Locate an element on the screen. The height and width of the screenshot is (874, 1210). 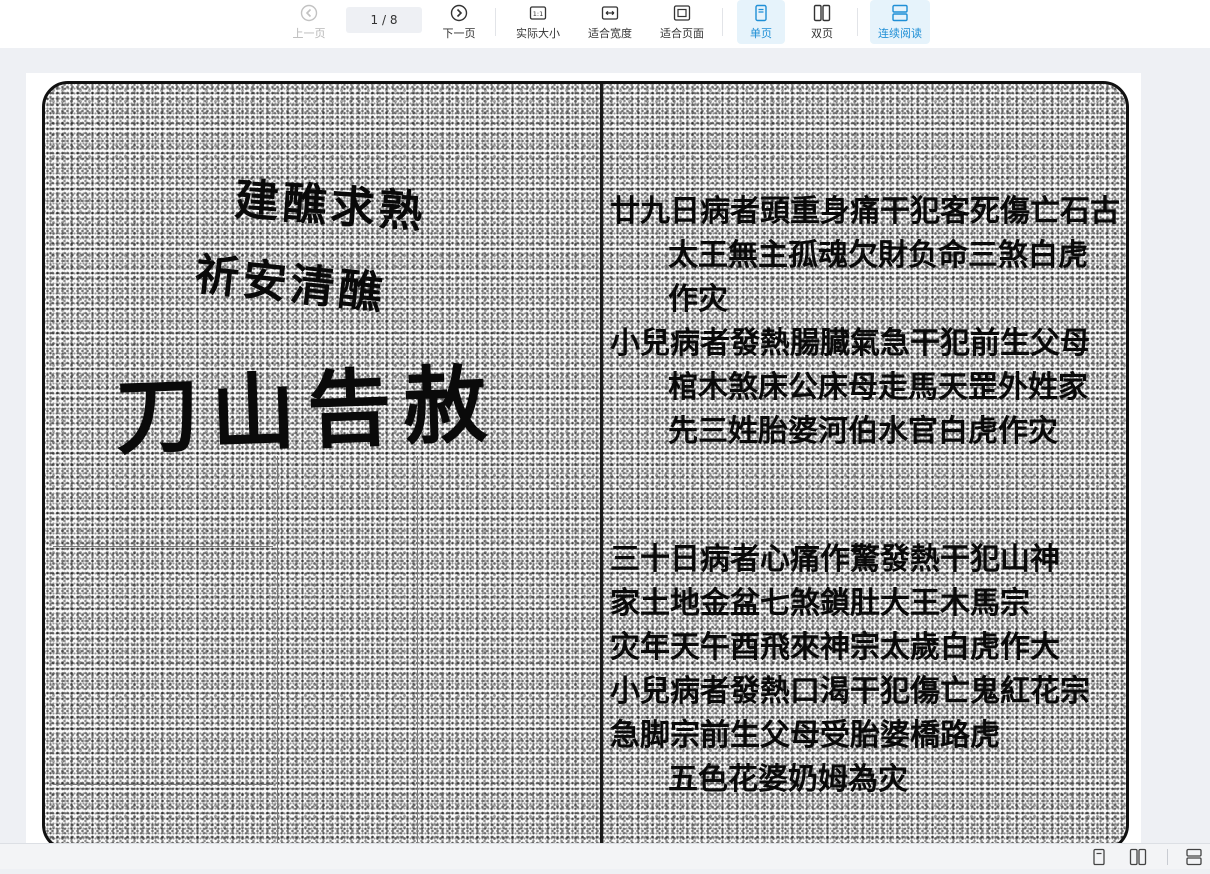
circle-chevron-right-icon is located at coordinates (459, 13).